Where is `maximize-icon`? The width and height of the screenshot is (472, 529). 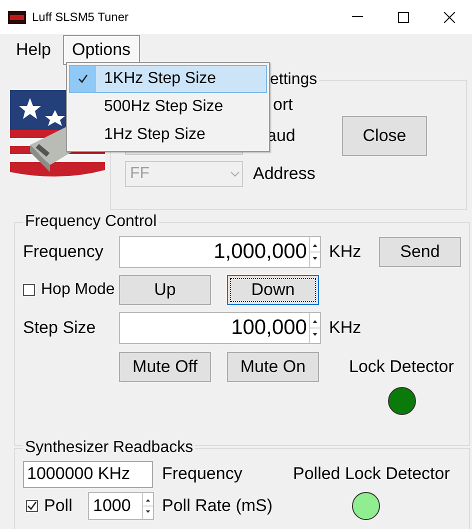 maximize-icon is located at coordinates (403, 17).